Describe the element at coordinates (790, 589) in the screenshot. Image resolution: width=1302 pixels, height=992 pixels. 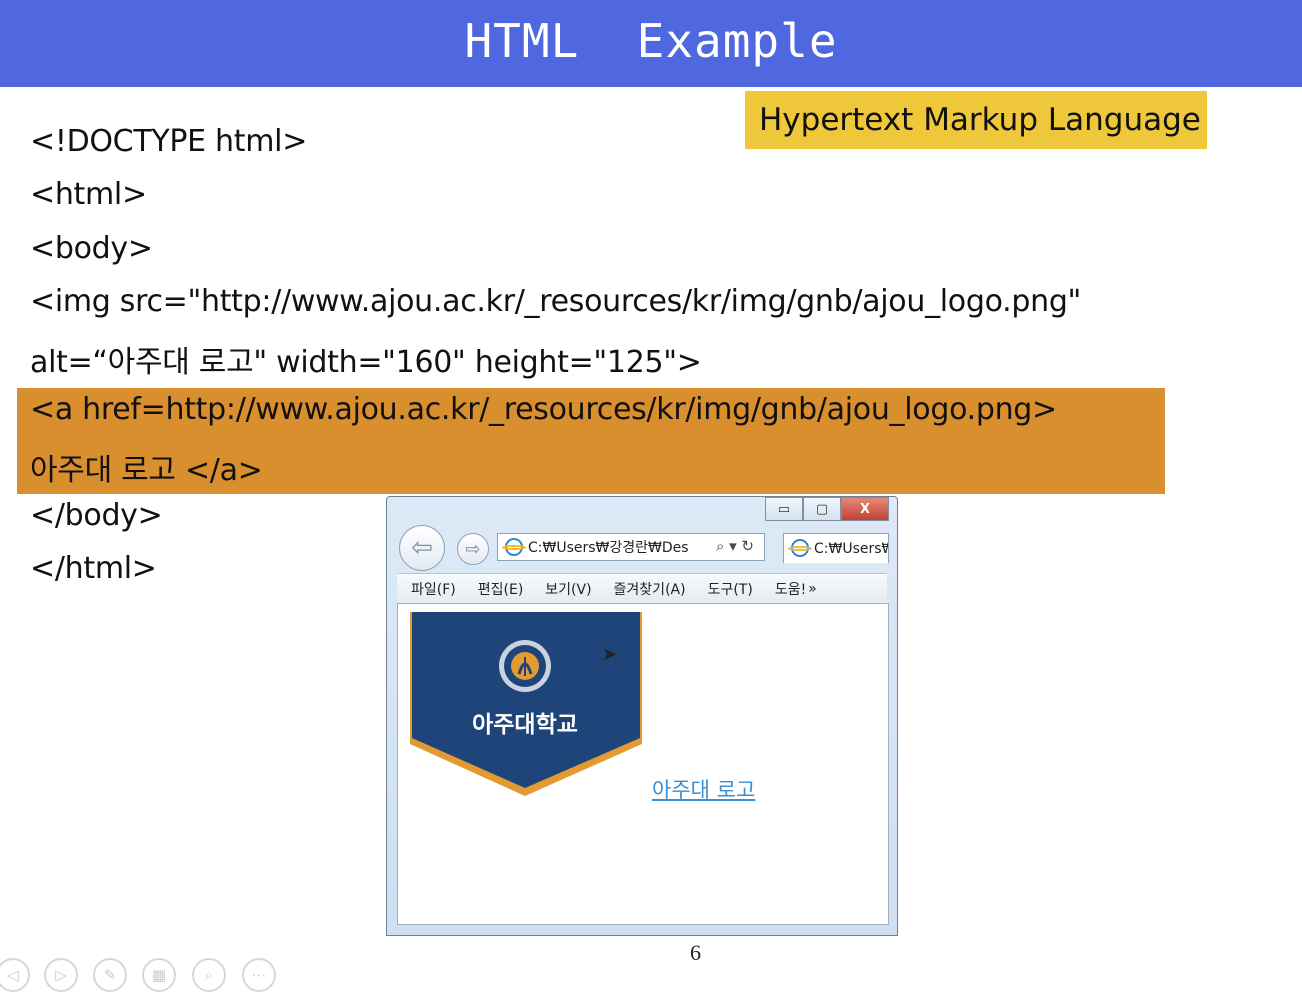
I see `menu-help: 도움!` at that location.